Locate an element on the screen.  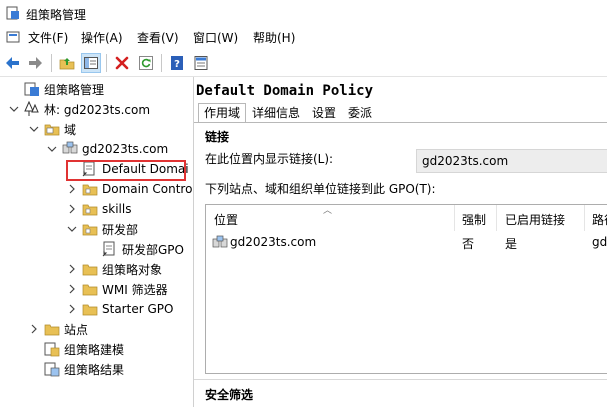
tree-label: 组策略对象 is located at coordinates (132, 269).